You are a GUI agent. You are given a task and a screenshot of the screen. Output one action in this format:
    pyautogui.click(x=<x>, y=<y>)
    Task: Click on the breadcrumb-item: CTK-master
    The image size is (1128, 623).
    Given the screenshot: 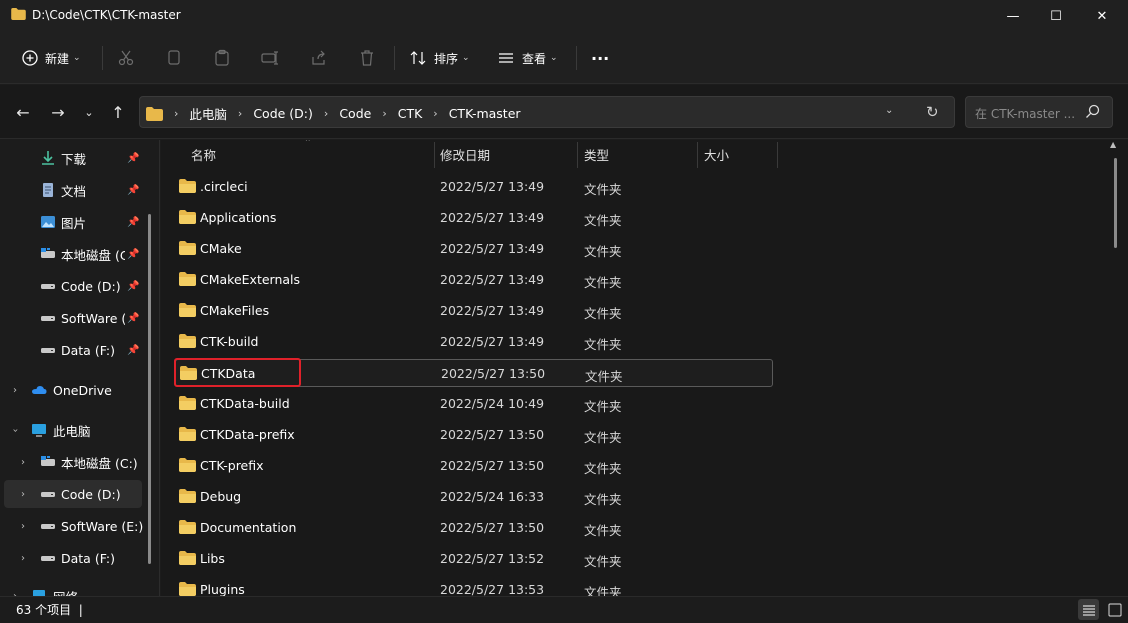 What is the action you would take?
    pyautogui.click(x=485, y=113)
    